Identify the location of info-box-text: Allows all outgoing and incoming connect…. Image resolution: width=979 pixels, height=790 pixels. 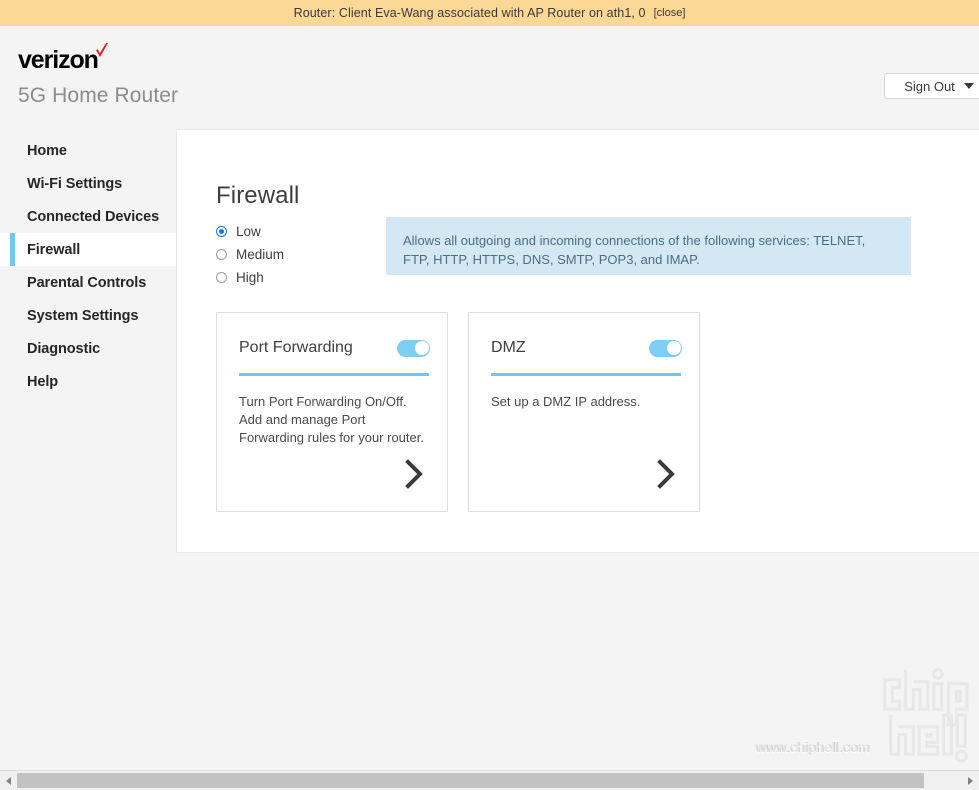
(634, 250).